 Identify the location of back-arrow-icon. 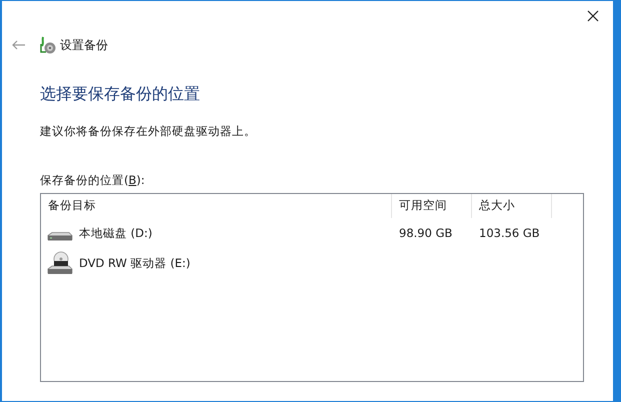
(19, 45).